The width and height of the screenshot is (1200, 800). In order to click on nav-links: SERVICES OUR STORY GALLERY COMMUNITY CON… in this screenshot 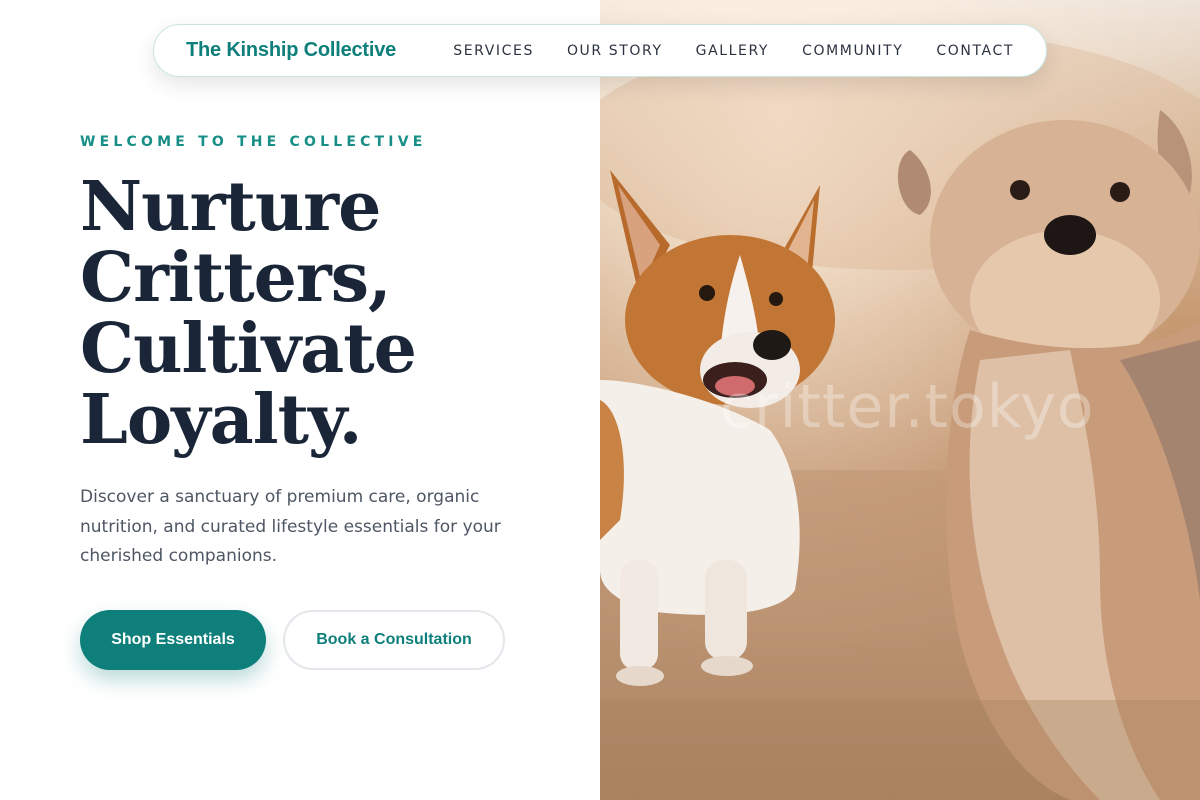, I will do `click(733, 51)`.